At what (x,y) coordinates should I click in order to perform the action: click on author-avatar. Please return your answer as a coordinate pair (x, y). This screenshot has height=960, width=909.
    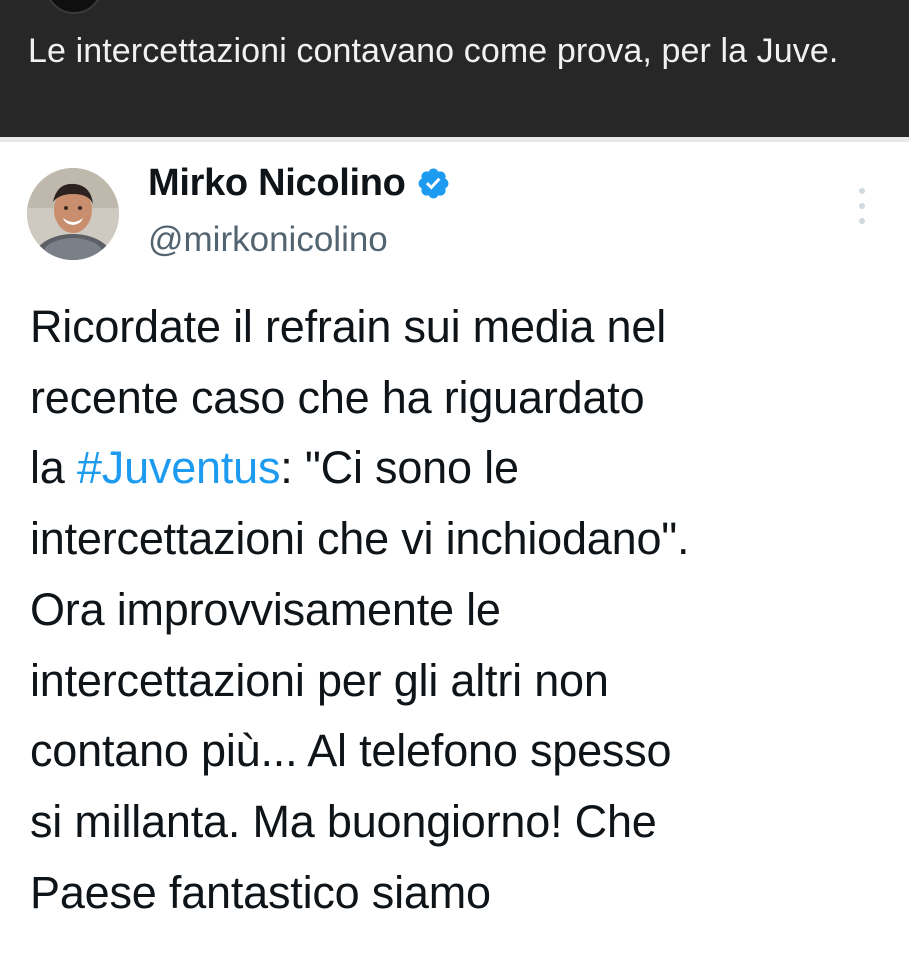
    Looking at the image, I should click on (73, 214).